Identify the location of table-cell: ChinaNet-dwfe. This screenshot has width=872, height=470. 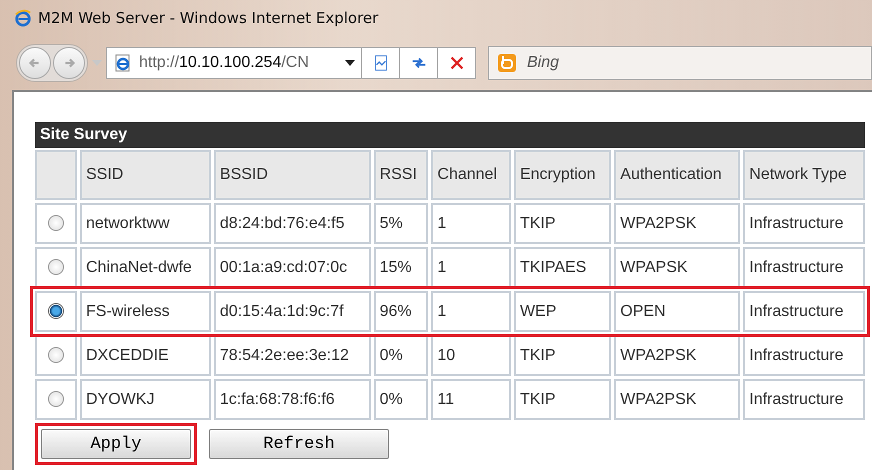
(145, 267).